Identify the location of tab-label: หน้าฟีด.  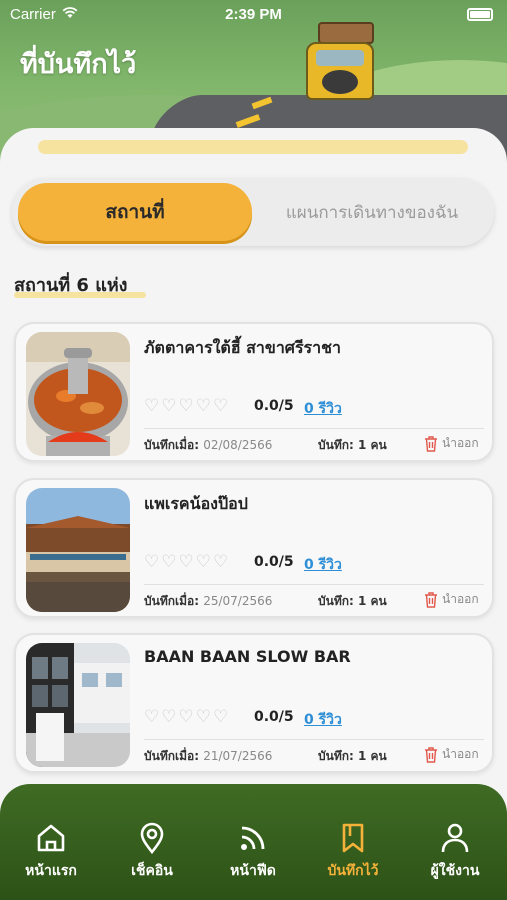
(253, 871).